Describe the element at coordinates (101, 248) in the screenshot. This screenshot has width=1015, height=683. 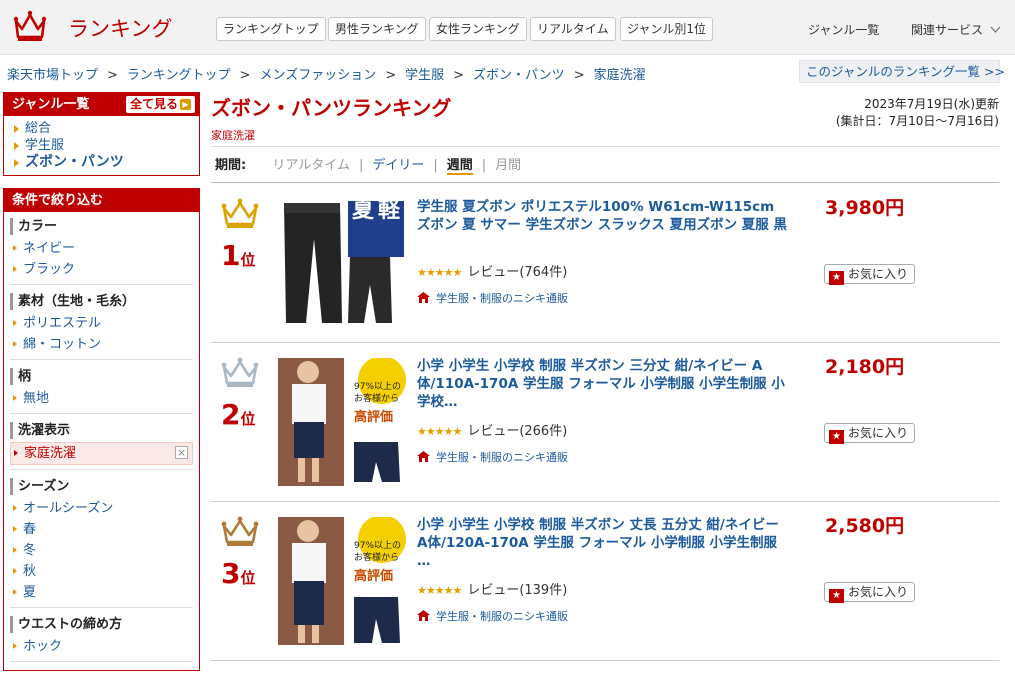
I see `filter-option: ネイビー` at that location.